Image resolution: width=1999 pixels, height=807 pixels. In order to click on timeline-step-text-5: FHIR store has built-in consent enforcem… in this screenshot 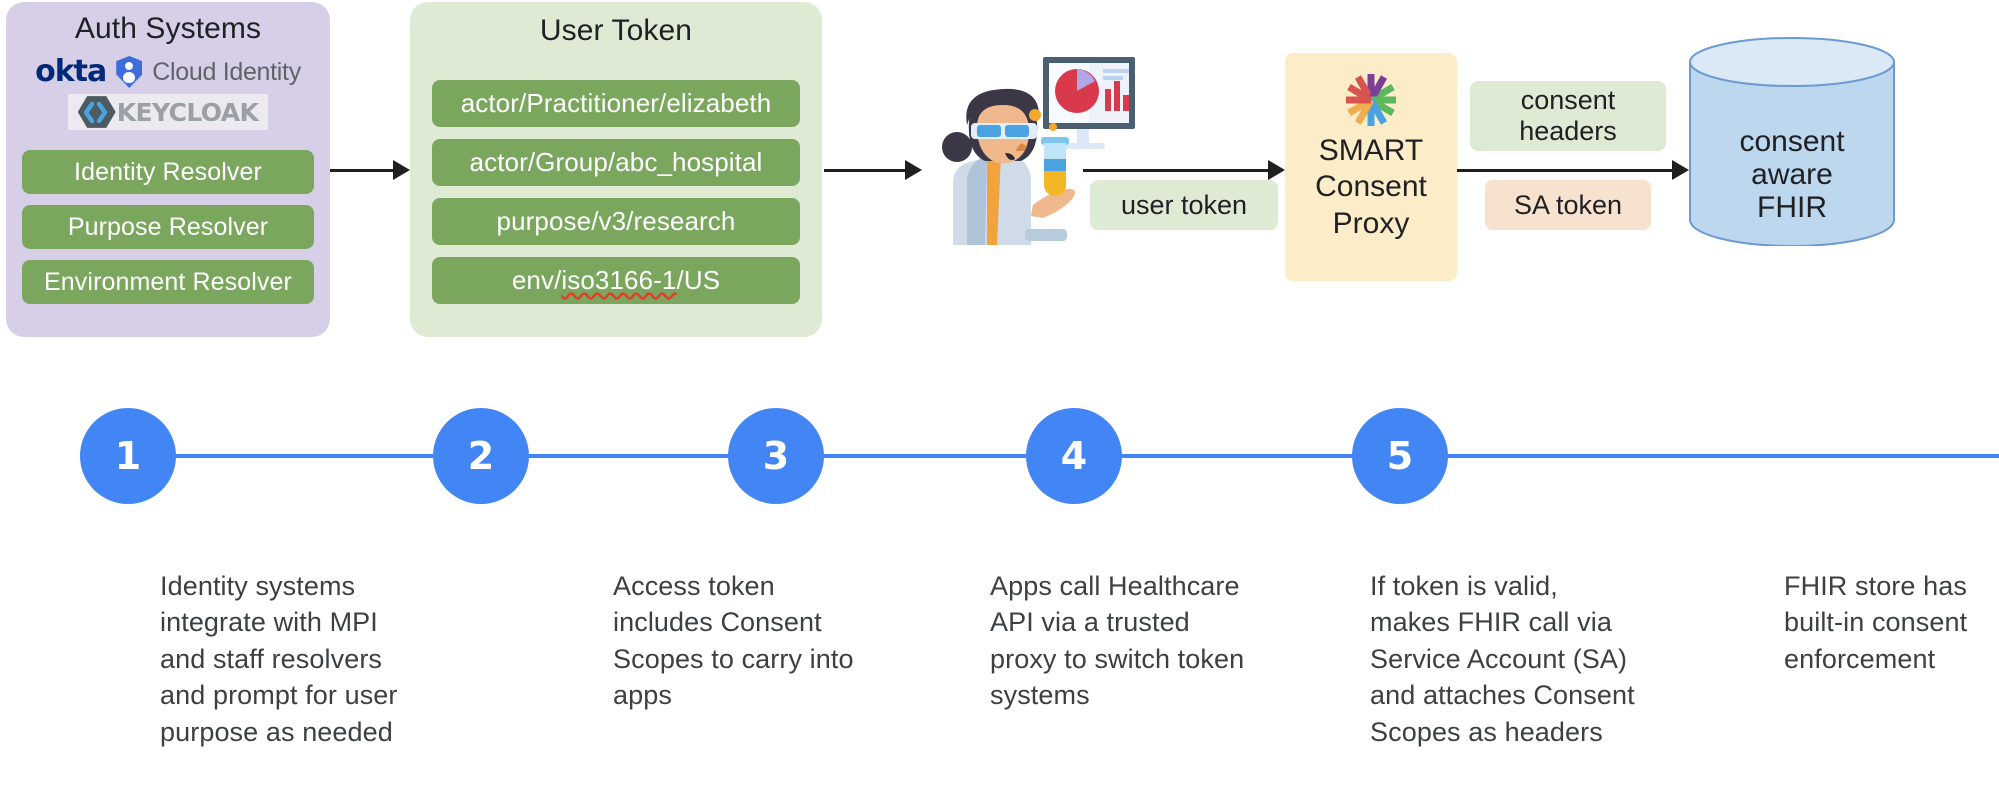, I will do `click(1876, 622)`.